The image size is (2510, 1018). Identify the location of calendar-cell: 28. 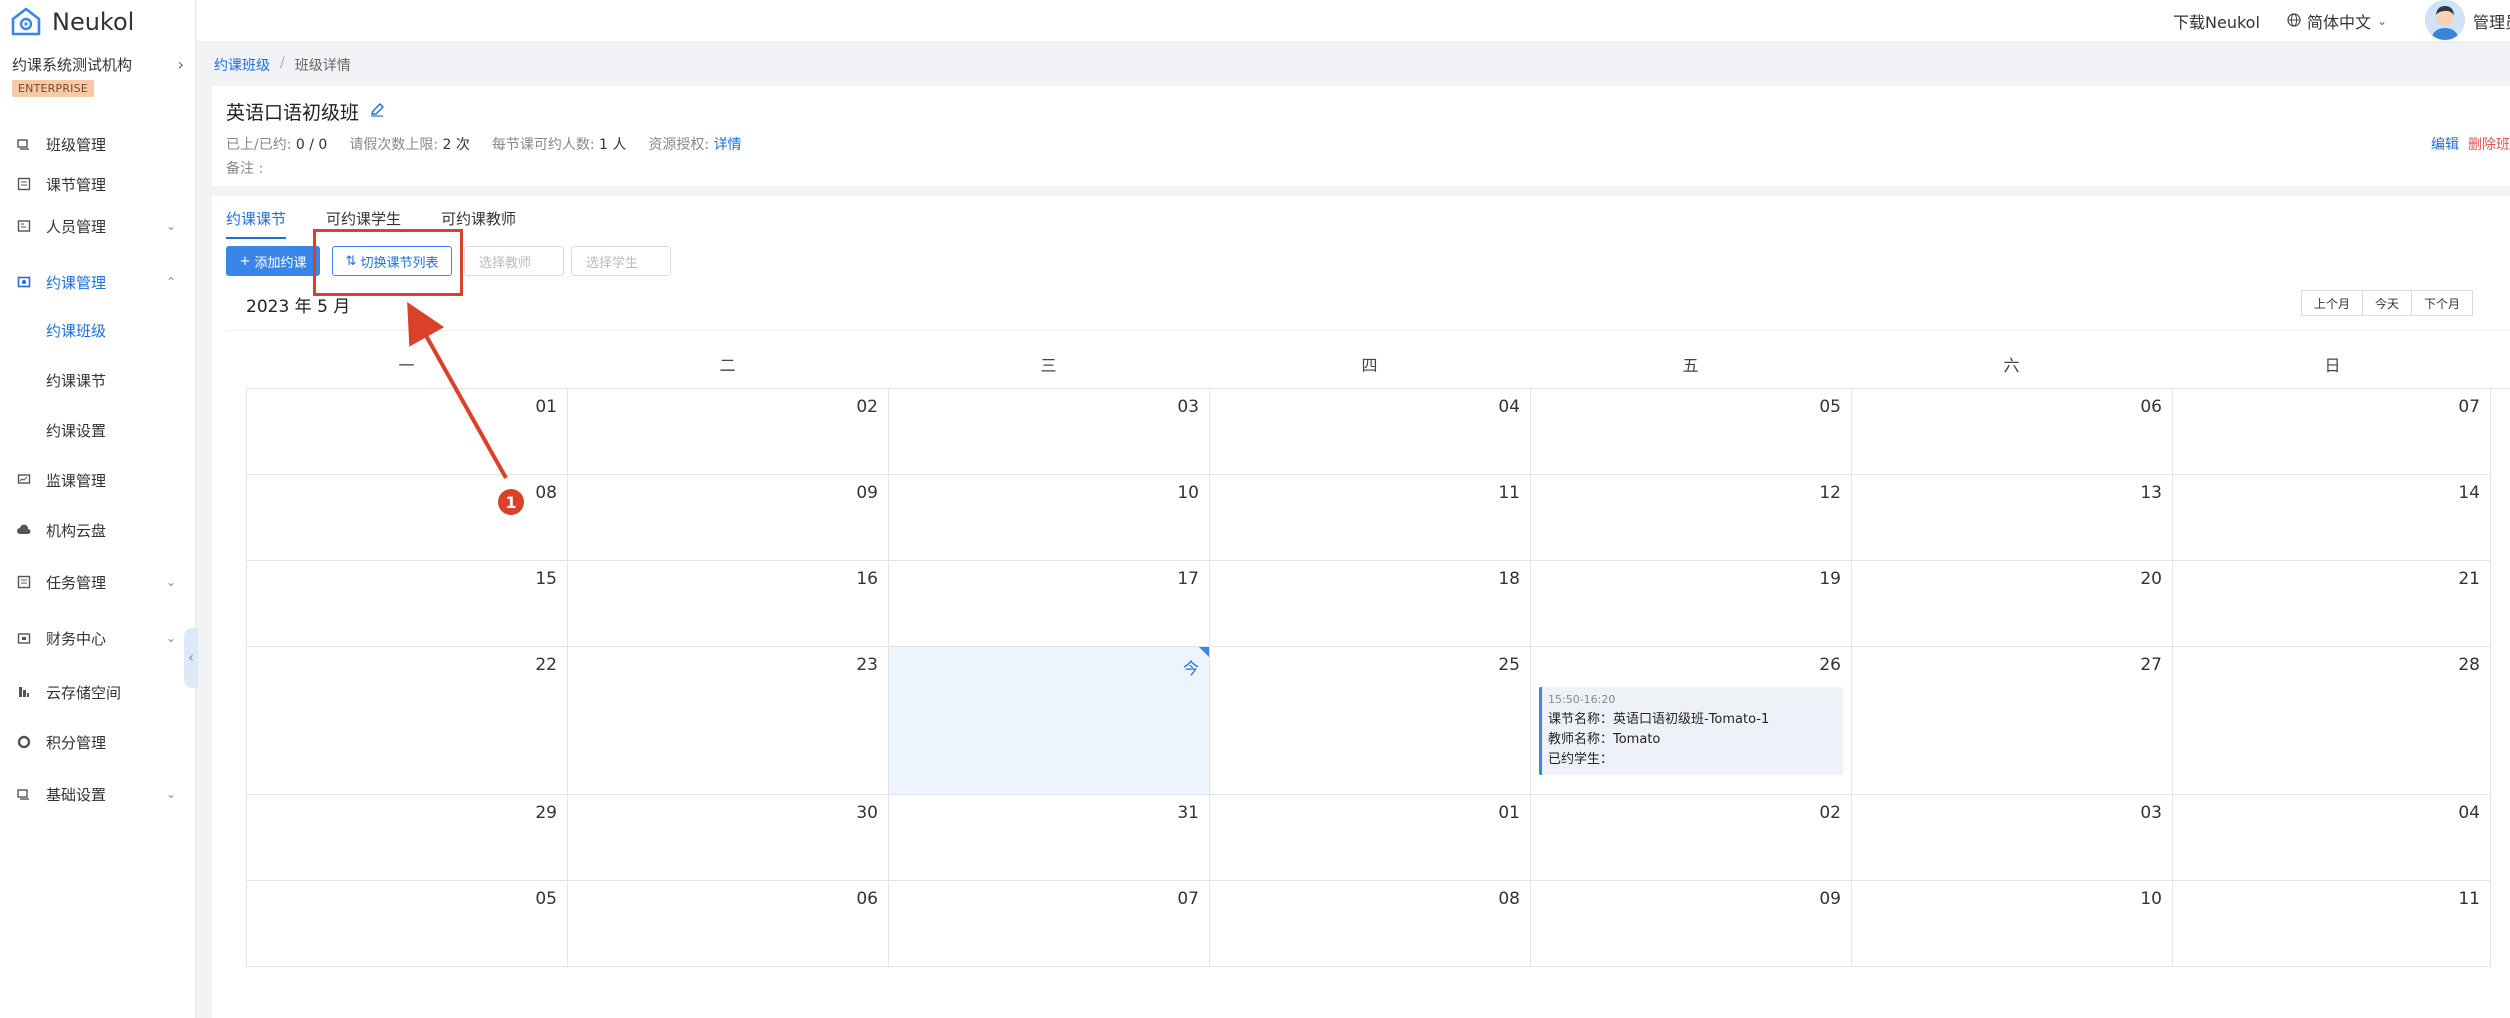
(2332, 721).